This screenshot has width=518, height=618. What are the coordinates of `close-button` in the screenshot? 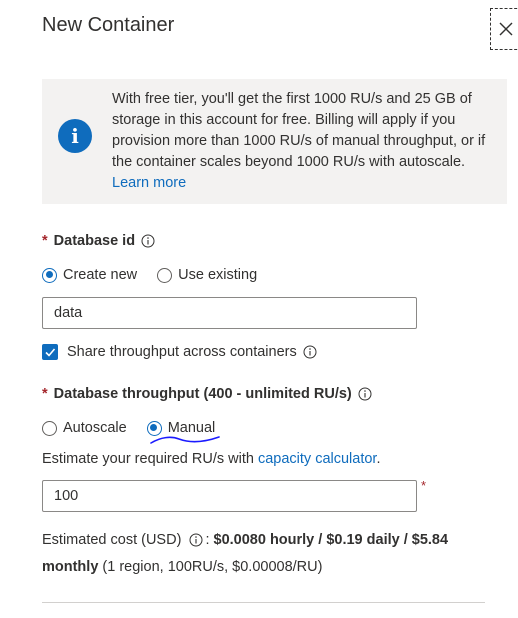 It's located at (504, 29).